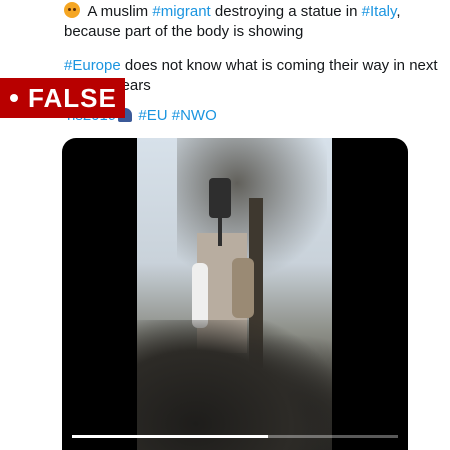  I want to click on tweet-text-1a: A muslim, so click(118, 11).